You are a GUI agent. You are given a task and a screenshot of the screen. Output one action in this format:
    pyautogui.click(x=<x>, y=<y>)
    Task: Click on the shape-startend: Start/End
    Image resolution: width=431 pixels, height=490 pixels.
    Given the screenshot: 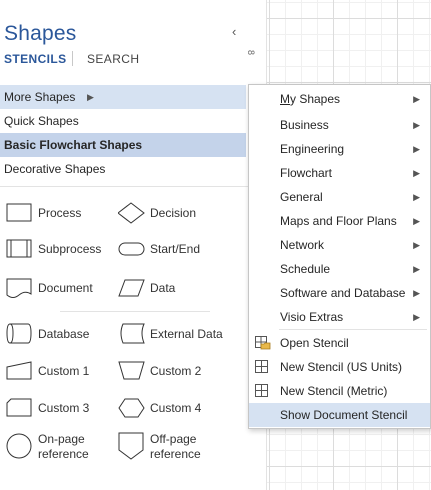 What is the action you would take?
    pyautogui.click(x=168, y=251)
    